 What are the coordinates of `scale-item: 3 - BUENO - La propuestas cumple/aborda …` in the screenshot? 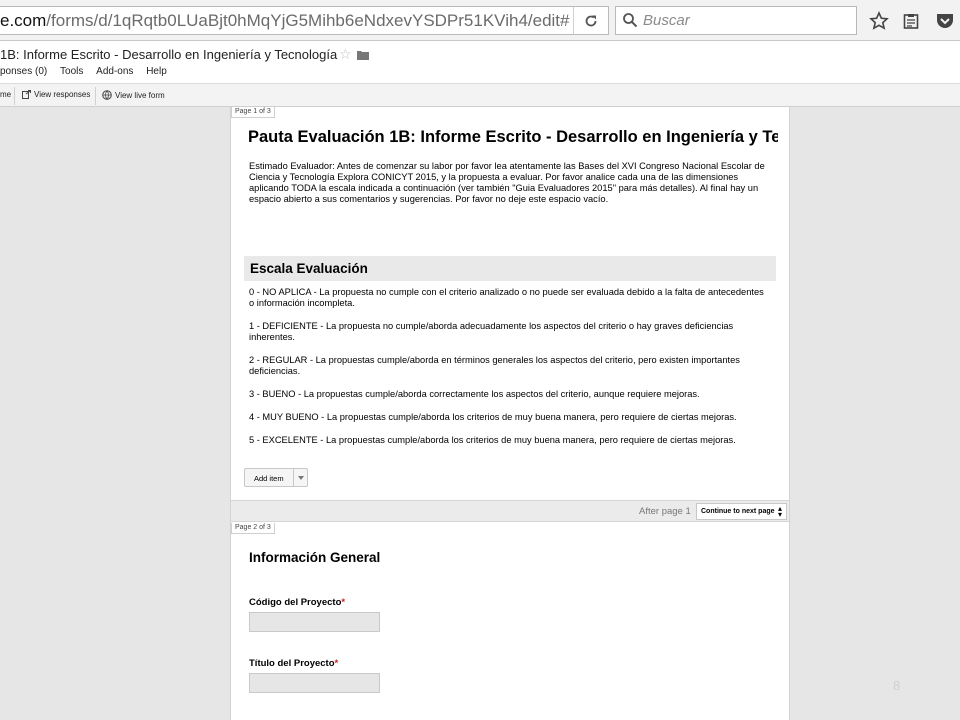 It's located at (474, 394).